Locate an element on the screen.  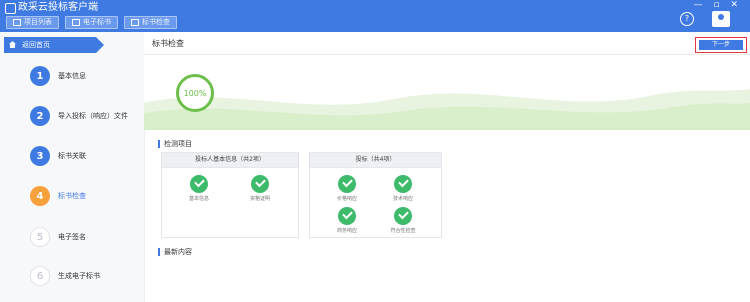
step-bid-association: 3 标书关联 is located at coordinates (79, 156).